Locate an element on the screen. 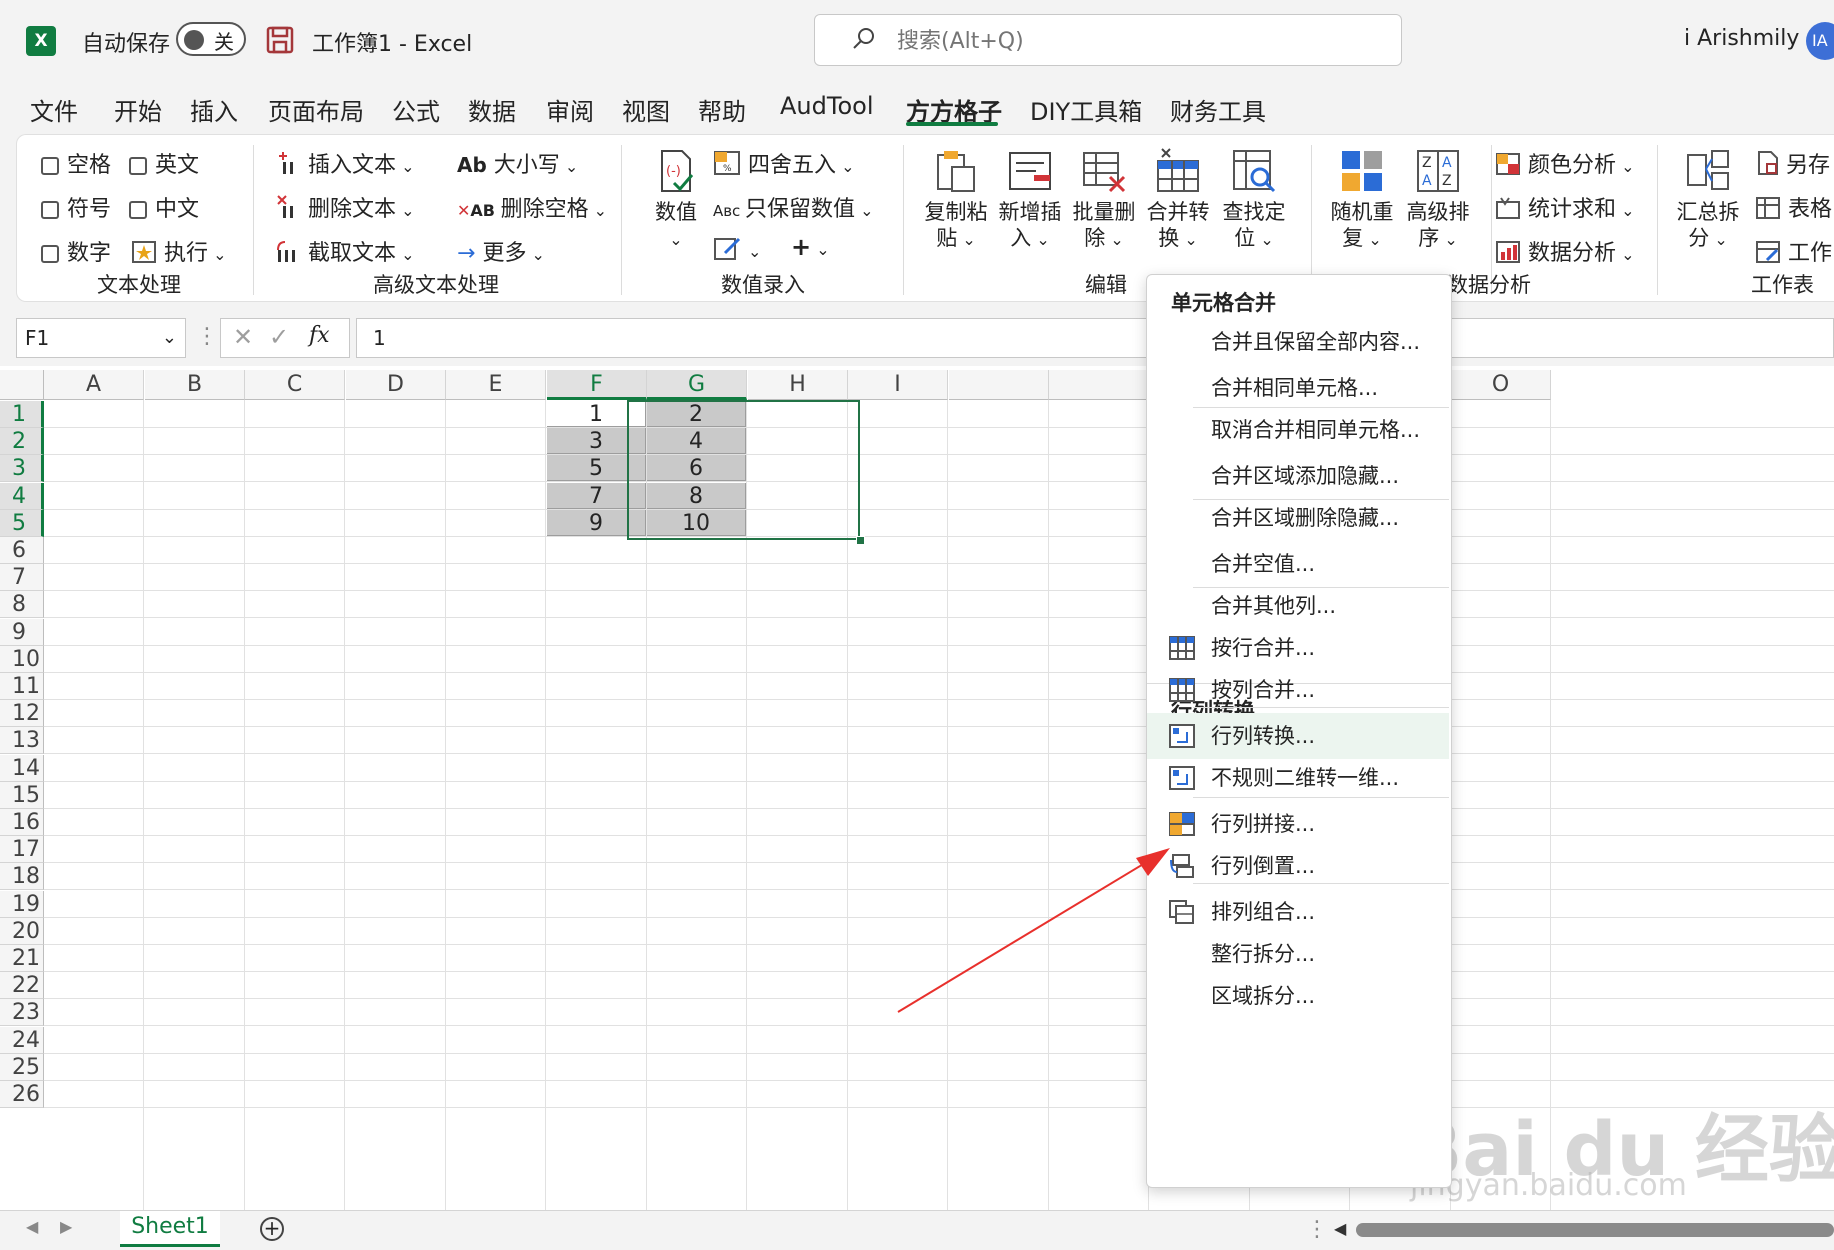 The width and height of the screenshot is (1834, 1250). sheet-next-icon: ▶ is located at coordinates (66, 1226).